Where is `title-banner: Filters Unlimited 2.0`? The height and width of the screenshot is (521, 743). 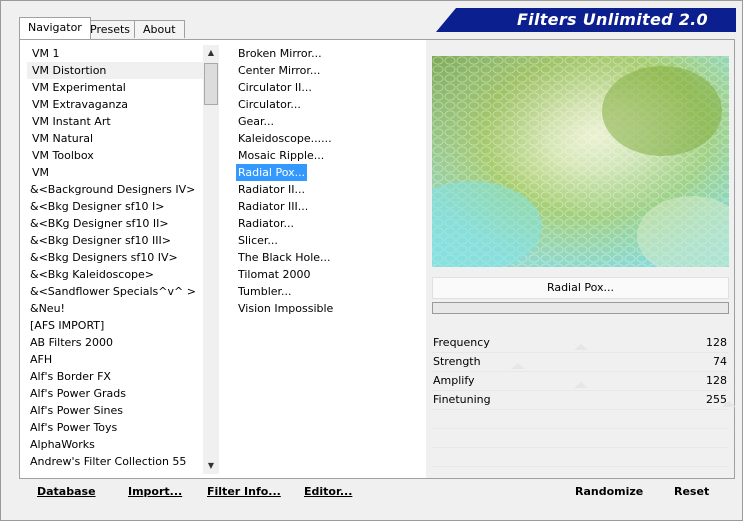
title-banner: Filters Unlimited 2.0 is located at coordinates (586, 20).